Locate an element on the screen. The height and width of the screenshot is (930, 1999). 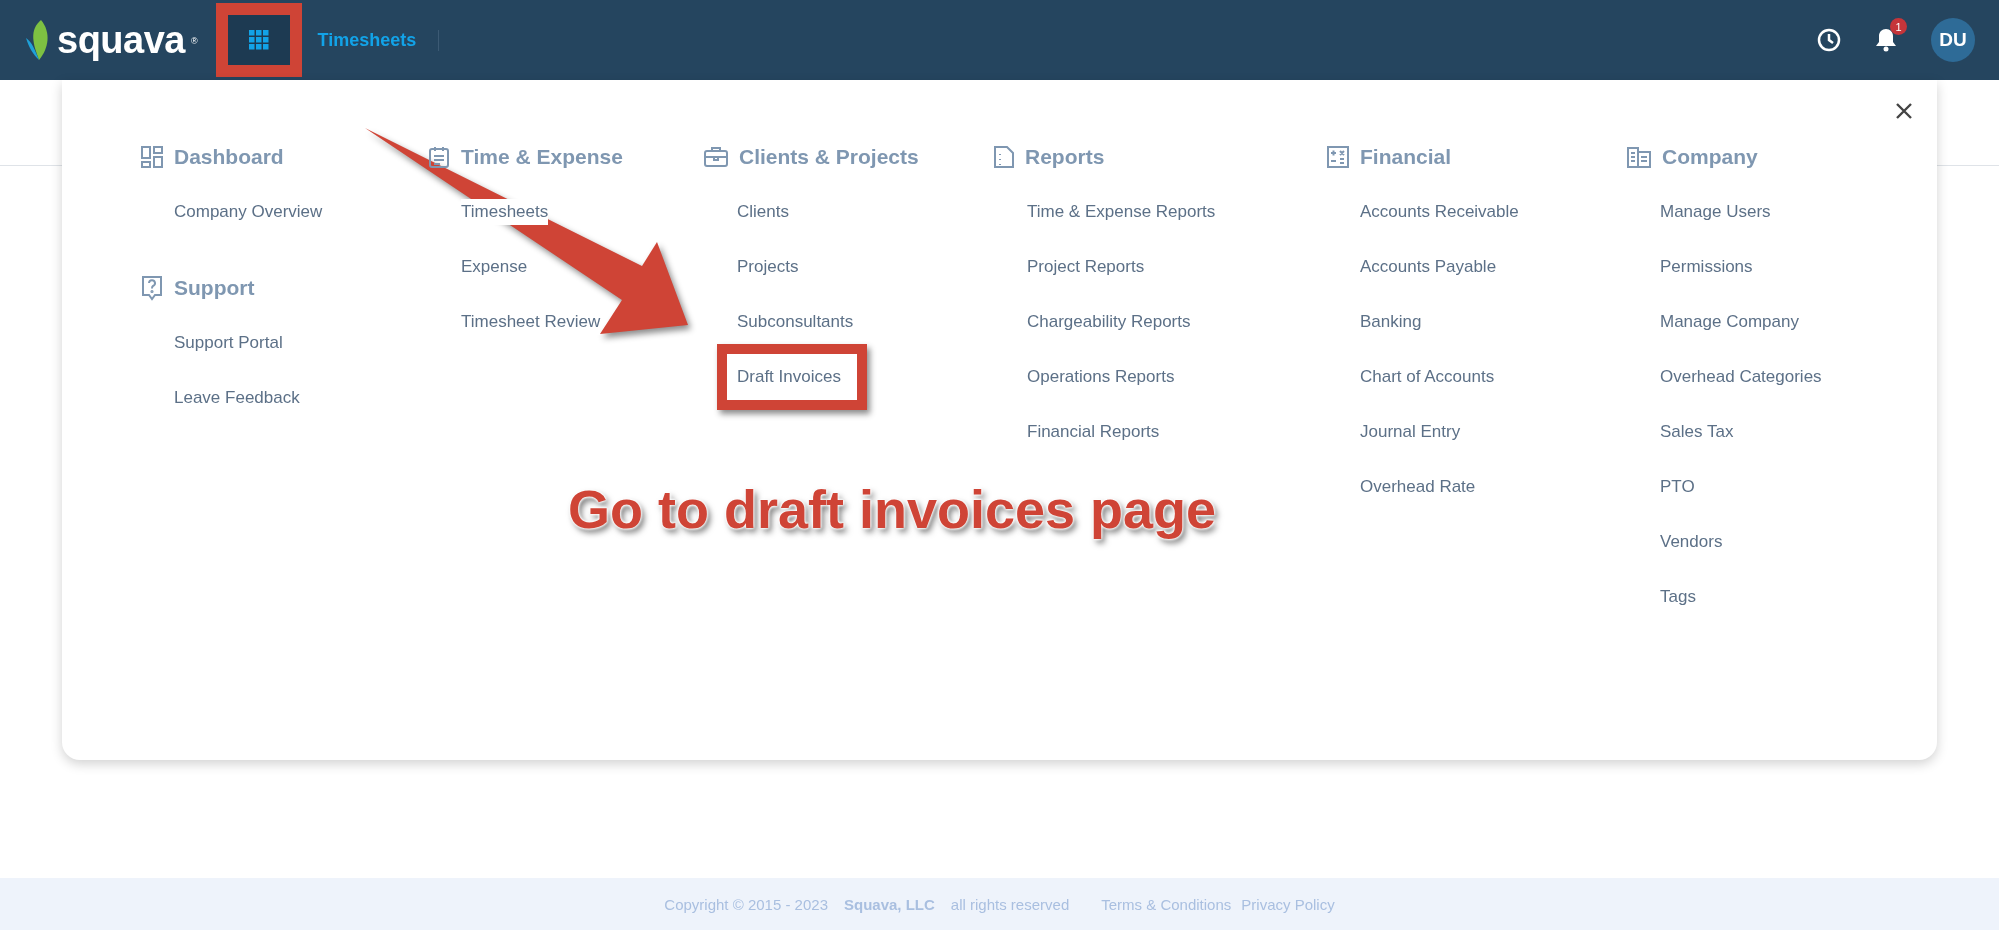
building-icon is located at coordinates (1639, 157).